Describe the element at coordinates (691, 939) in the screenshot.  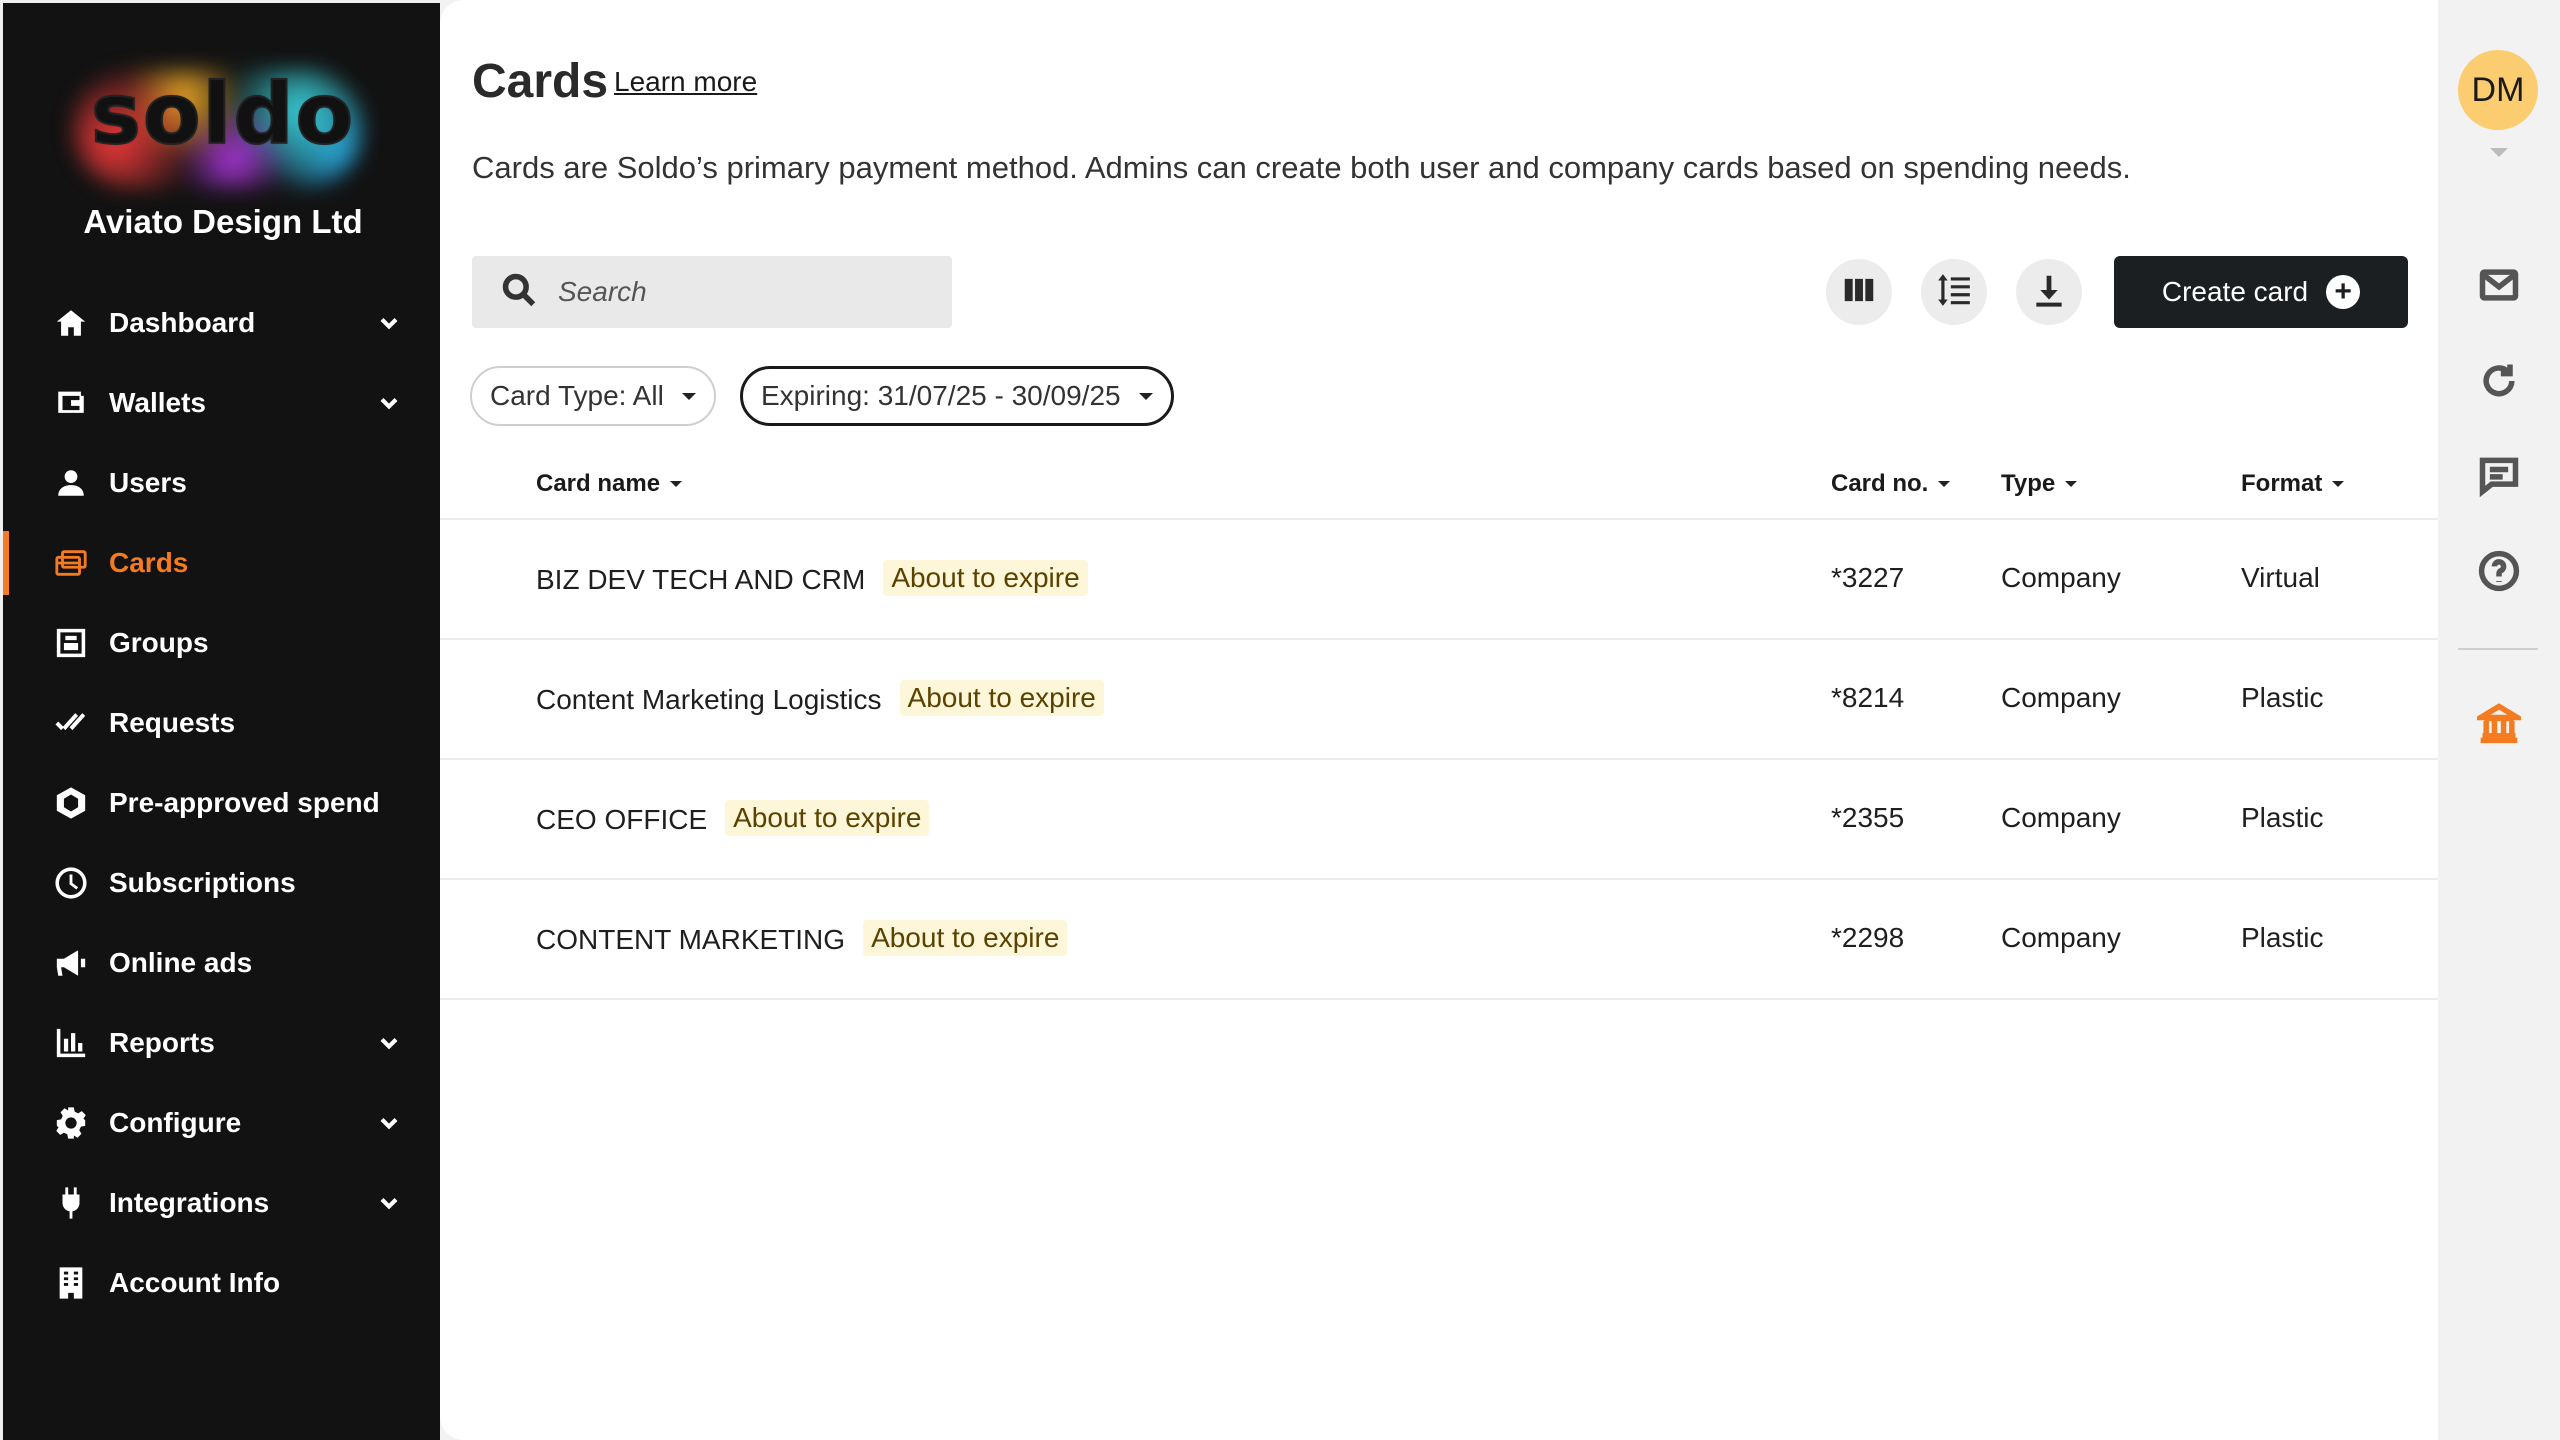
I see `card-name: CONTENT MARKETING` at that location.